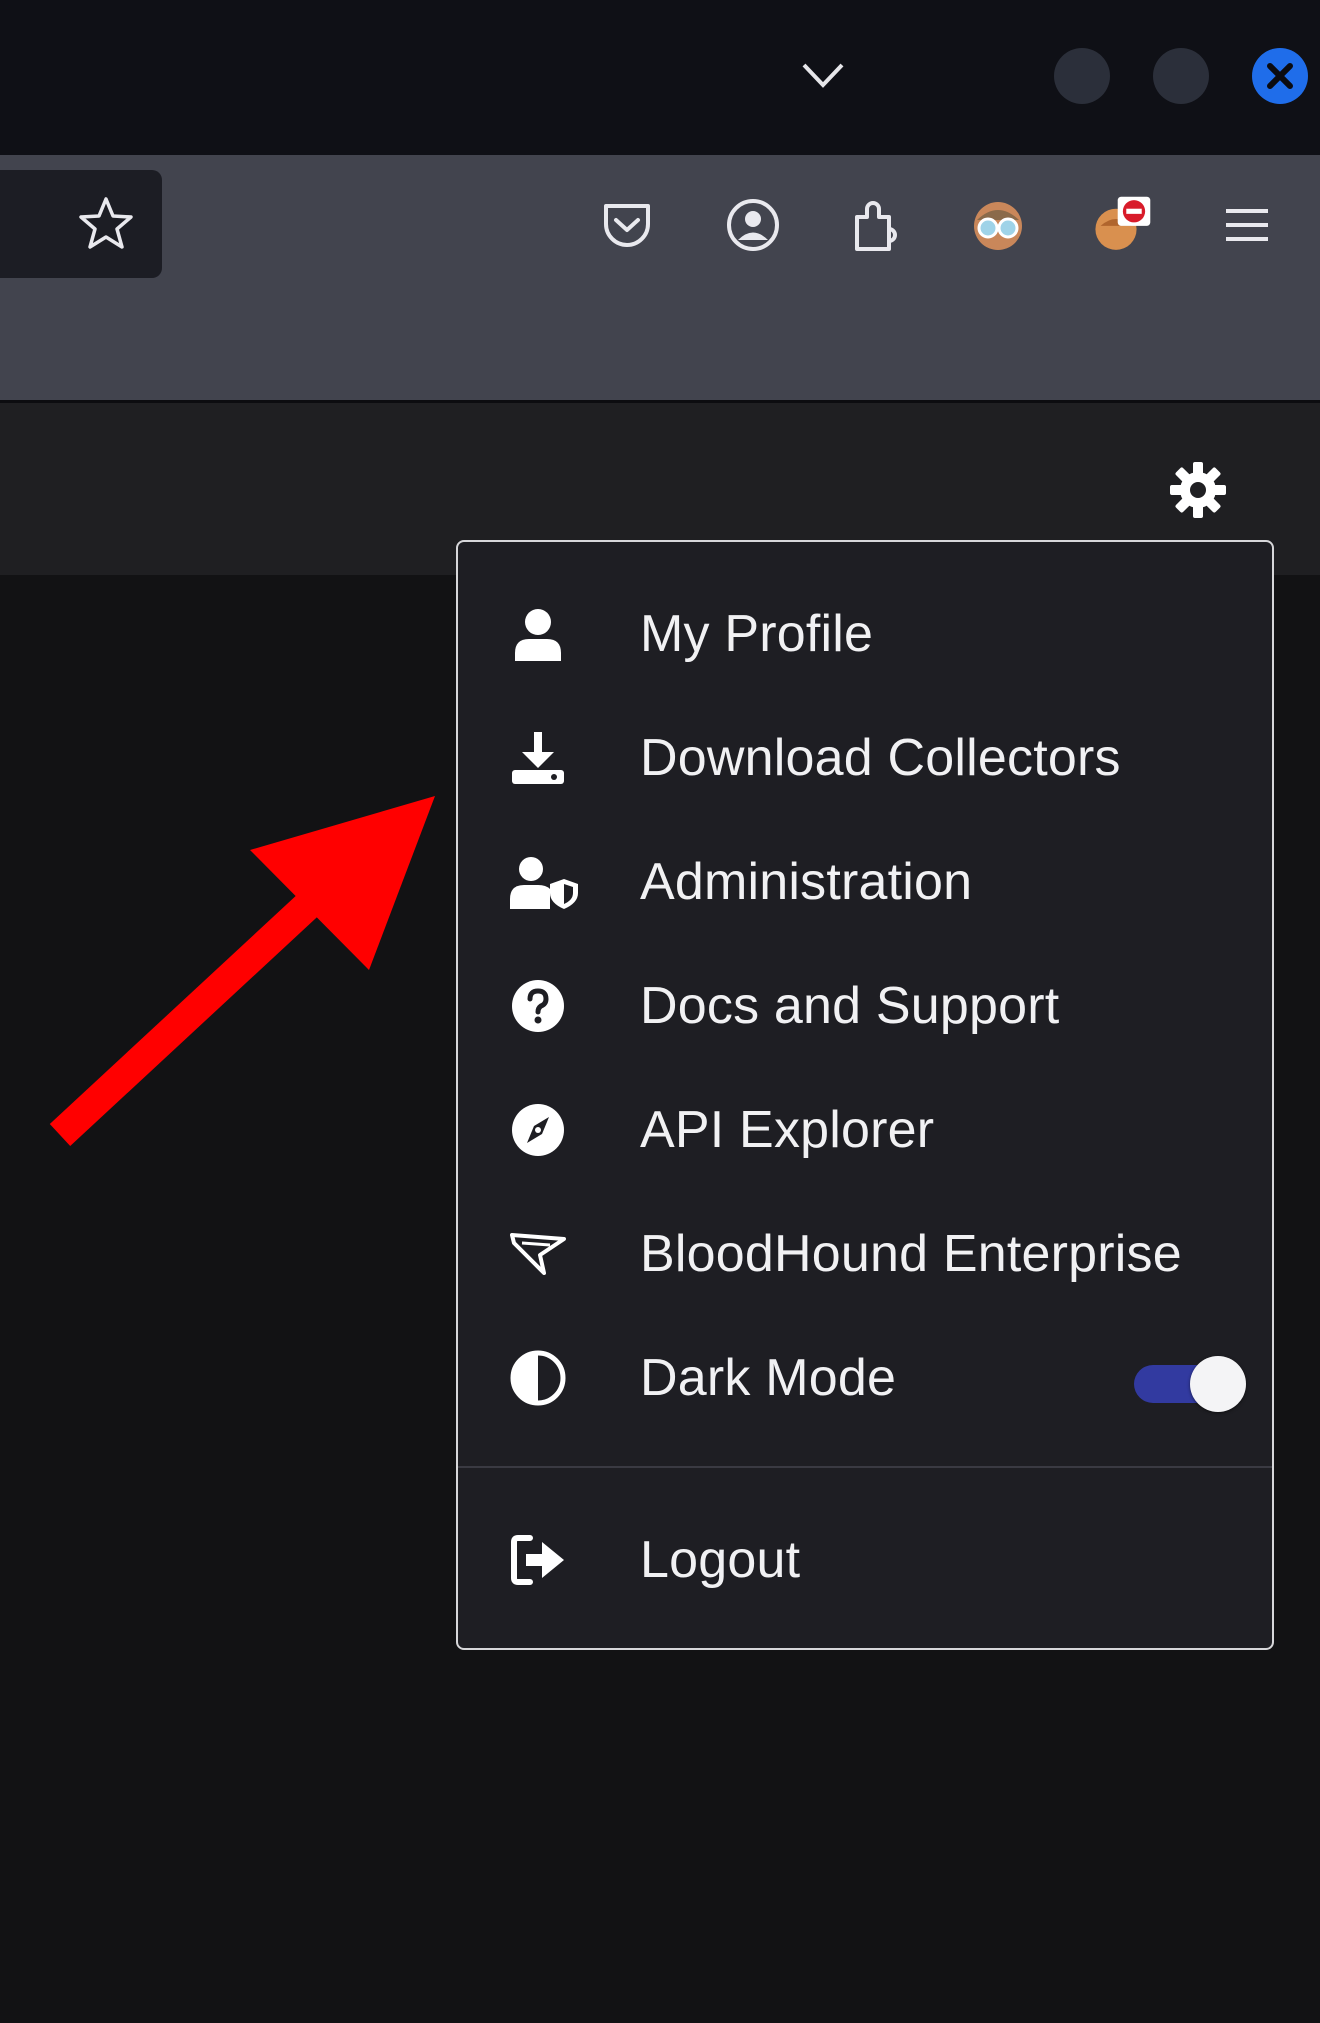 The width and height of the screenshot is (1320, 2023). I want to click on close-button, so click(1280, 76).